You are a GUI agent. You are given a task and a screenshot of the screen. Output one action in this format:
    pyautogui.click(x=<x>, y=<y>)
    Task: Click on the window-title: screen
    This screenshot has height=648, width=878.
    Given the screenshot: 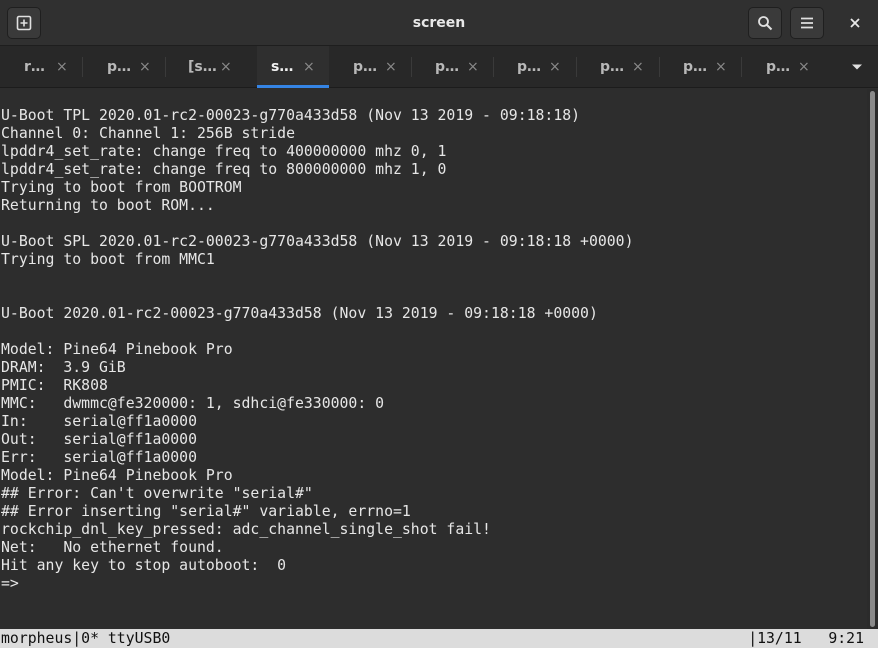 What is the action you would take?
    pyautogui.click(x=439, y=23)
    